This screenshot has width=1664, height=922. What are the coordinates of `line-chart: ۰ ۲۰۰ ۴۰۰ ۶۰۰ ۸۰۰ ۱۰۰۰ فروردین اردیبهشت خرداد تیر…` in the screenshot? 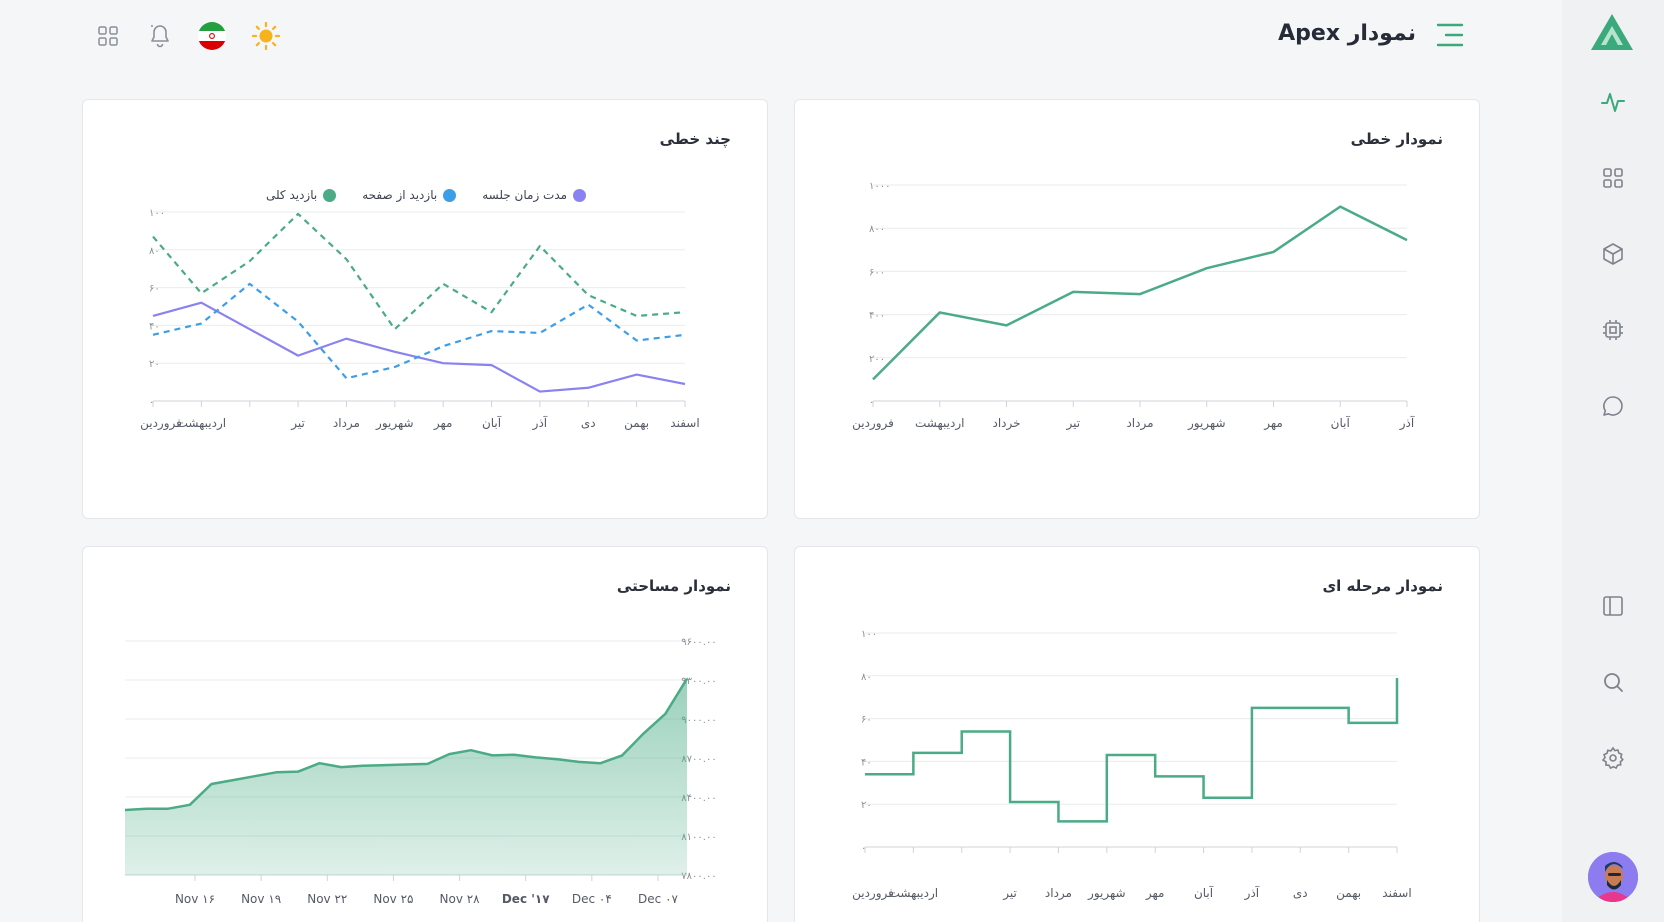 It's located at (1133, 306).